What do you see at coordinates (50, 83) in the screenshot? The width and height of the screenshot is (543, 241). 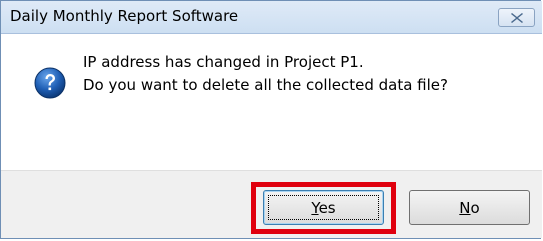 I see `question-mark-icon` at bounding box center [50, 83].